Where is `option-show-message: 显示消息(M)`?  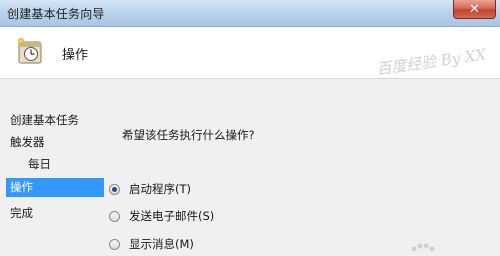
option-show-message: 显示消息(M) is located at coordinates (151, 244).